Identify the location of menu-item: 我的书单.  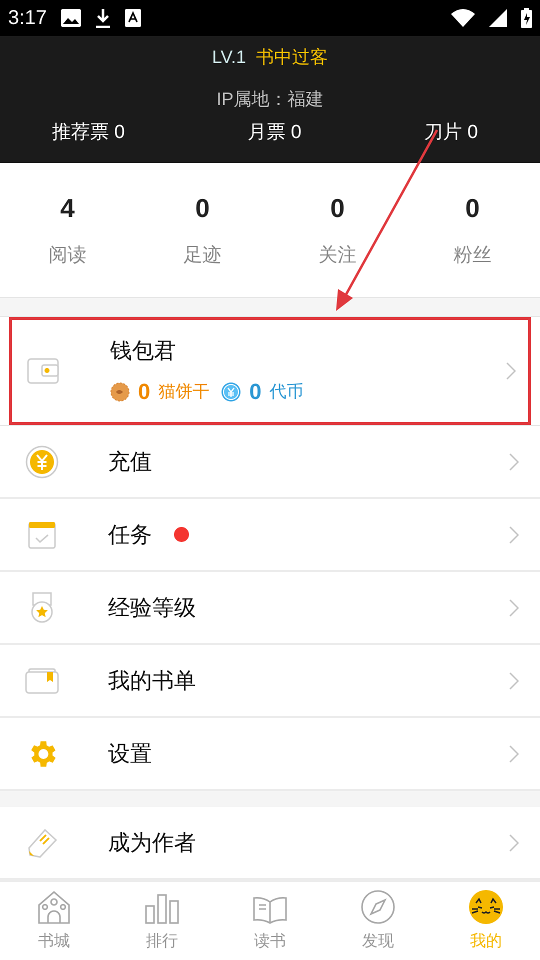
(270, 681).